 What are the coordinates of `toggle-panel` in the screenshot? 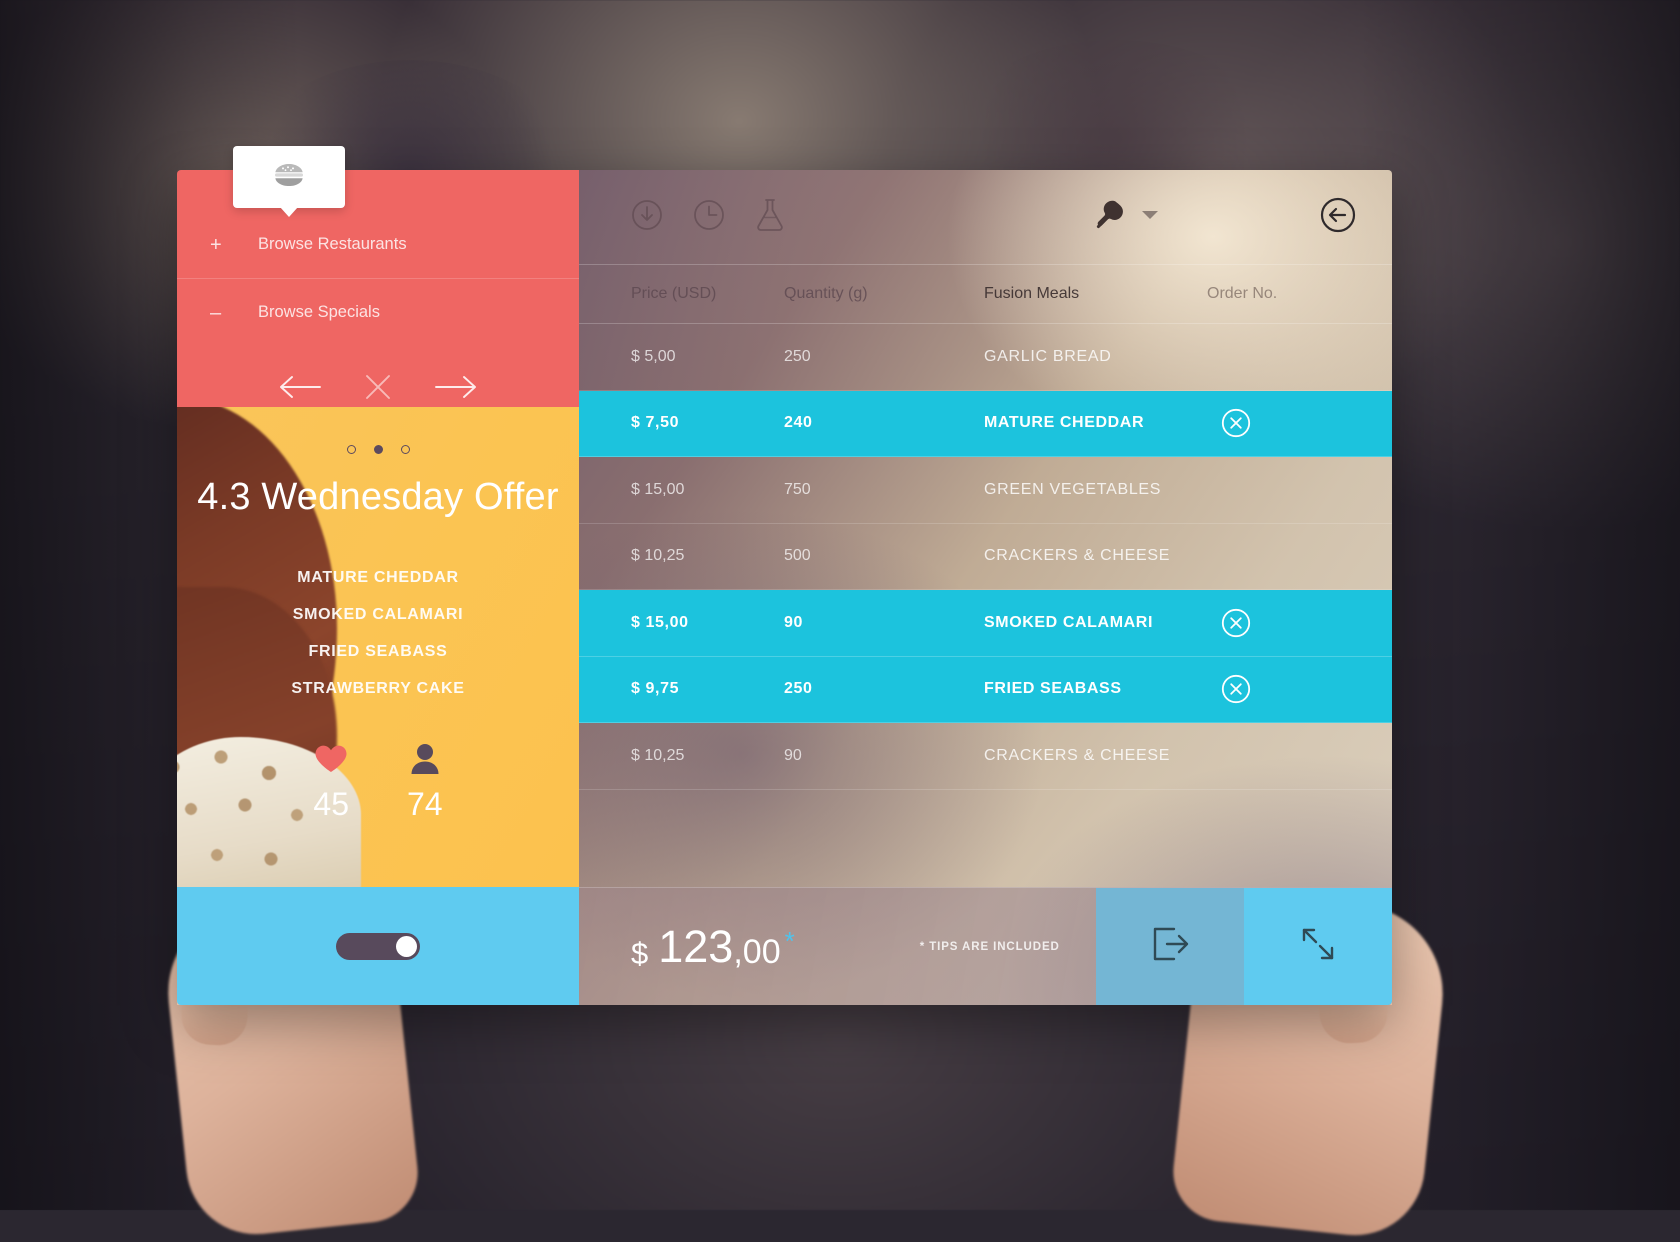 It's located at (378, 946).